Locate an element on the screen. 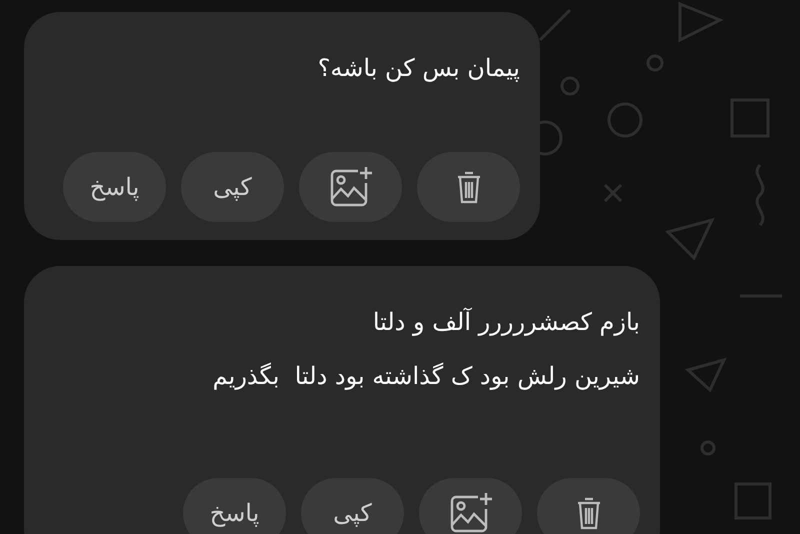 Image resolution: width=800 pixels, height=534 pixels. add-image-button is located at coordinates (470, 506).